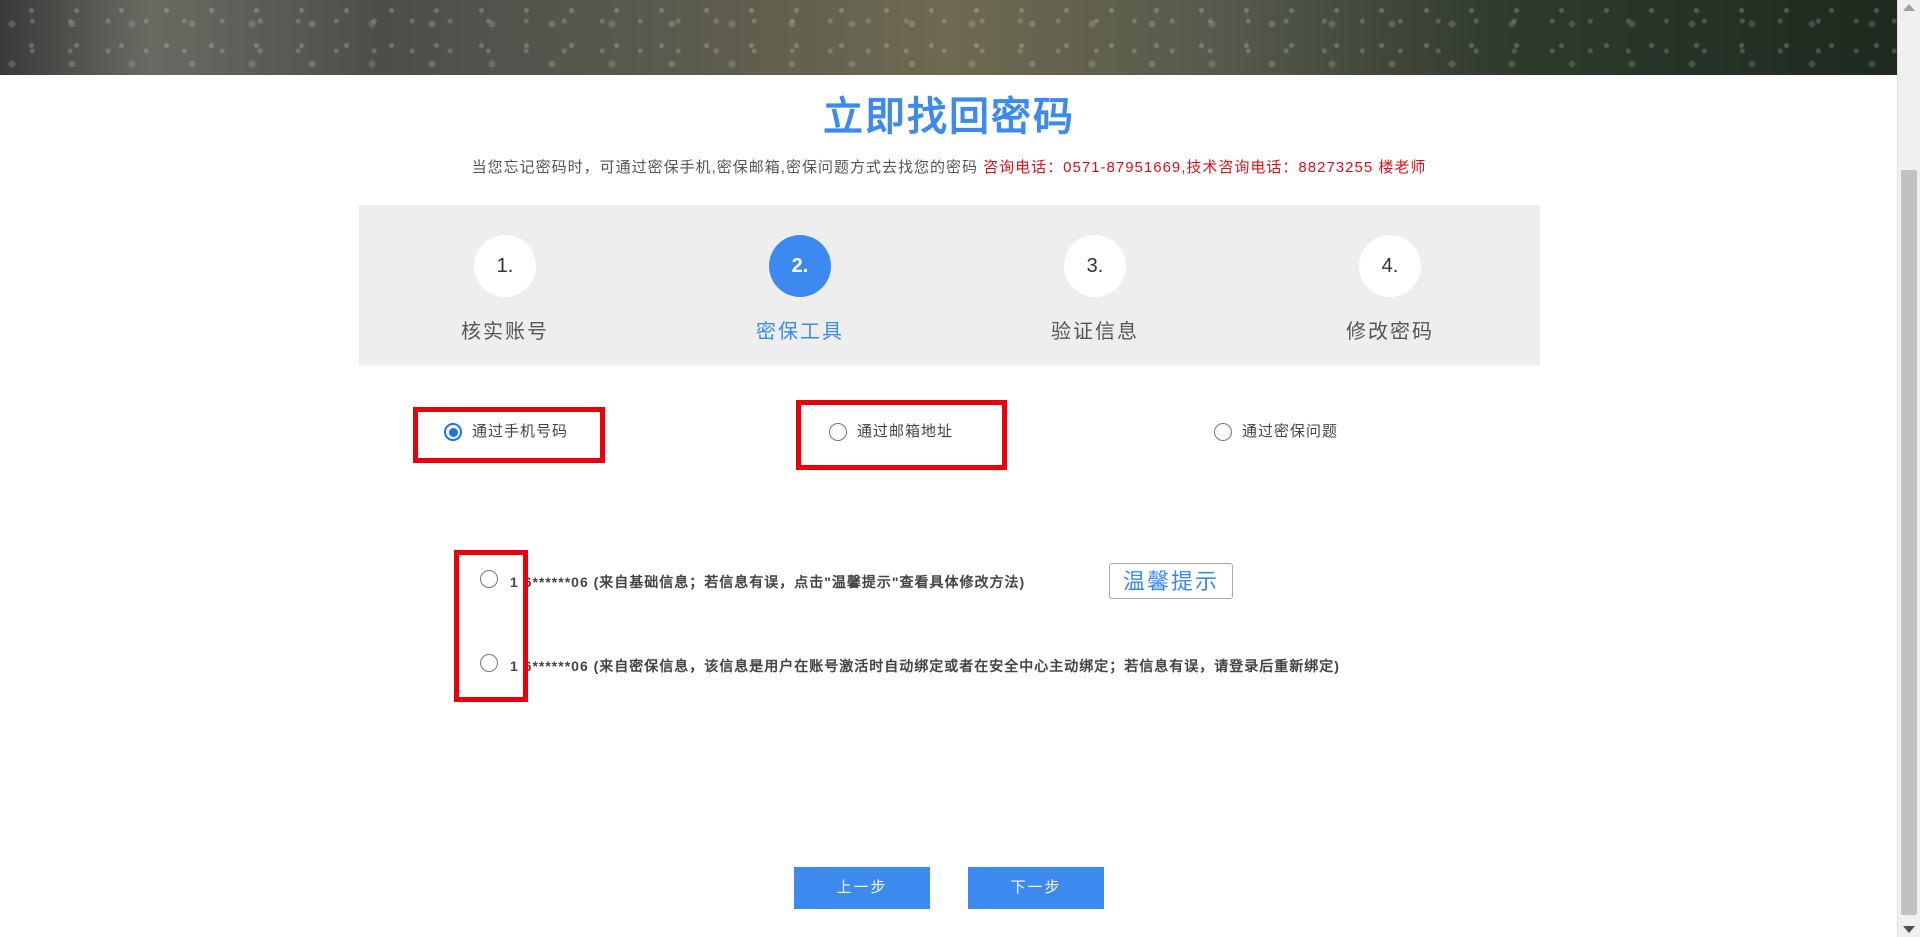 This screenshot has width=1920, height=937. What do you see at coordinates (1095, 266) in the screenshot?
I see `step-3-number: 3.` at bounding box center [1095, 266].